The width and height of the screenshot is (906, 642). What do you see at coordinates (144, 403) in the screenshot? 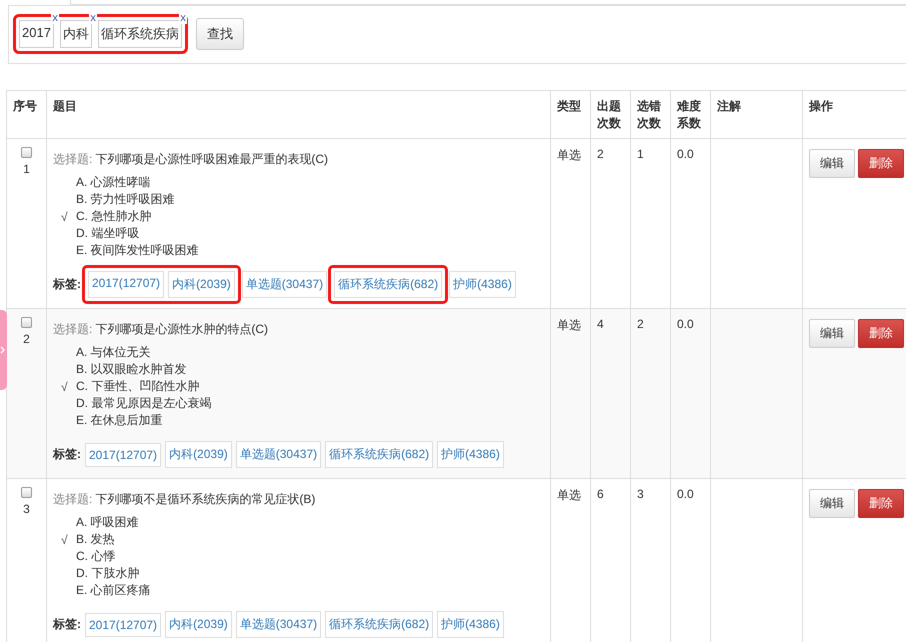
I see `answer-option: D. 最常见原因是左心衰竭` at bounding box center [144, 403].